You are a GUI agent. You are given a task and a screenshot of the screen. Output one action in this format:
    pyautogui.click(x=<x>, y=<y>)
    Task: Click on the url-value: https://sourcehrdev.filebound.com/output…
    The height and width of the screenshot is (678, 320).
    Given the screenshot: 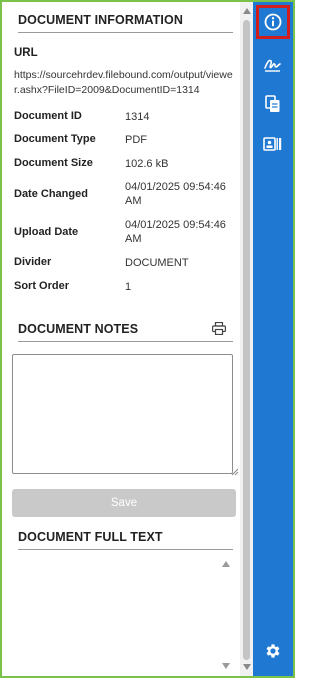 What is the action you would take?
    pyautogui.click(x=124, y=83)
    